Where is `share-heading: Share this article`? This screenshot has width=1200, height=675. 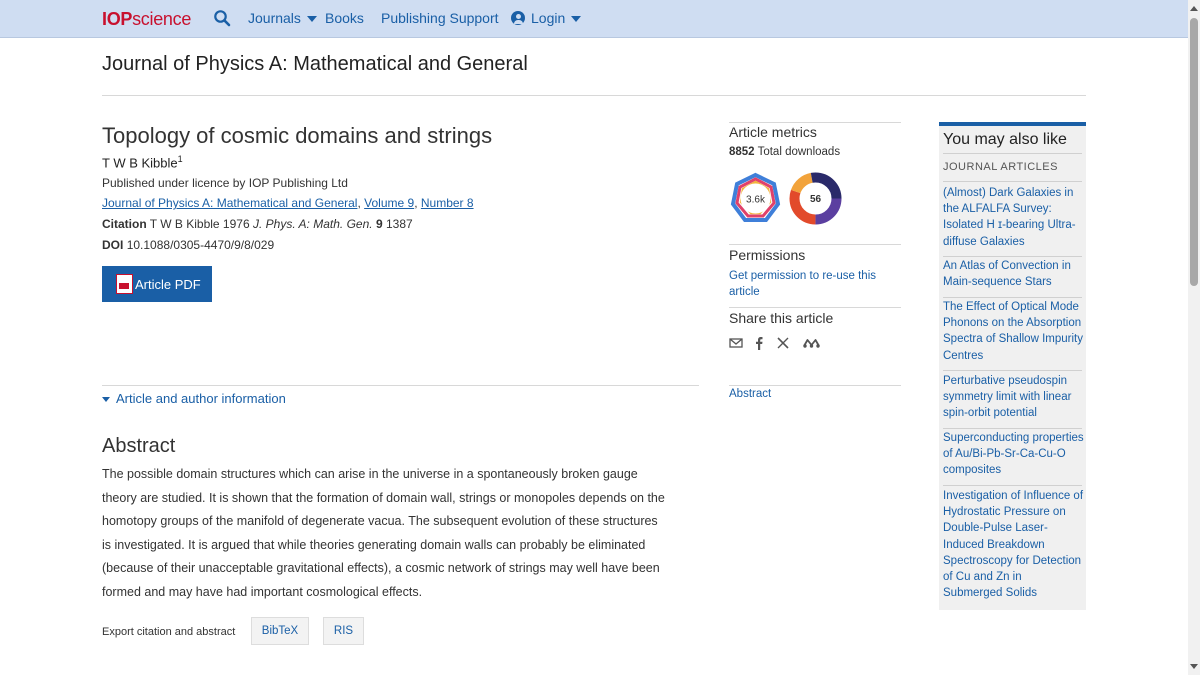 share-heading: Share this article is located at coordinates (781, 318).